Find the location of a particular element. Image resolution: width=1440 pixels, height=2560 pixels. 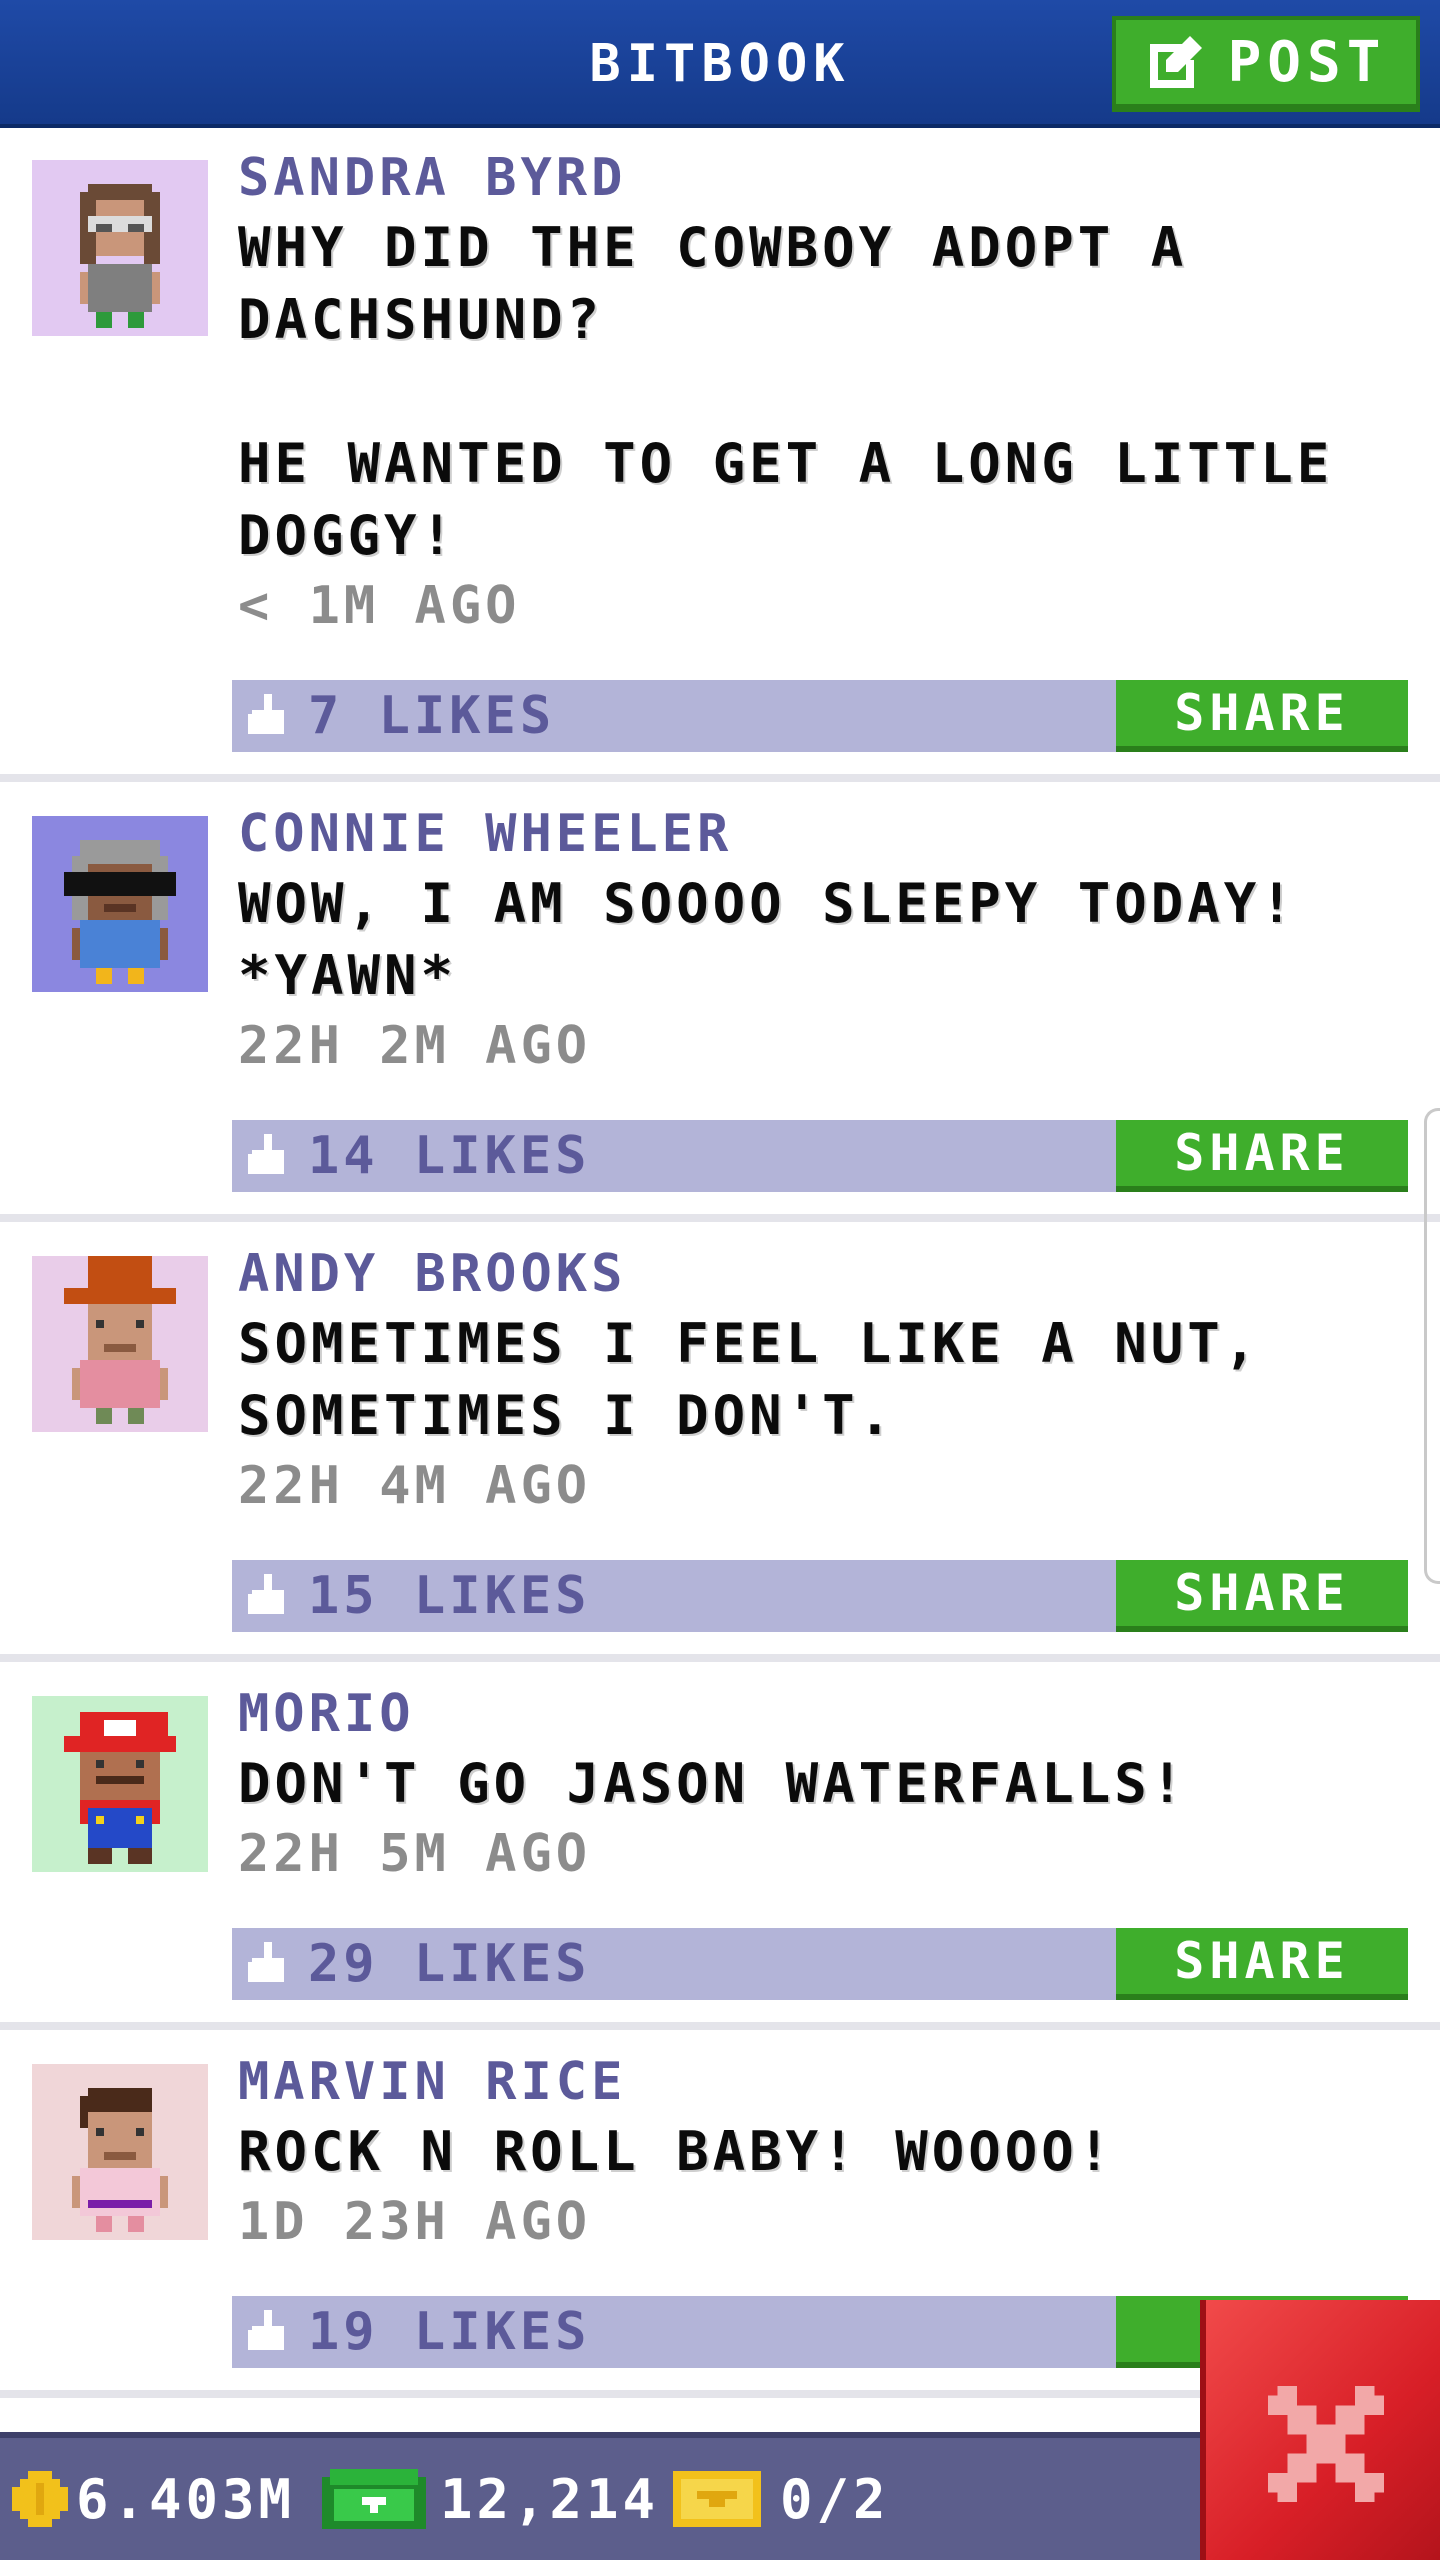

bux-icon is located at coordinates (374, 2499).